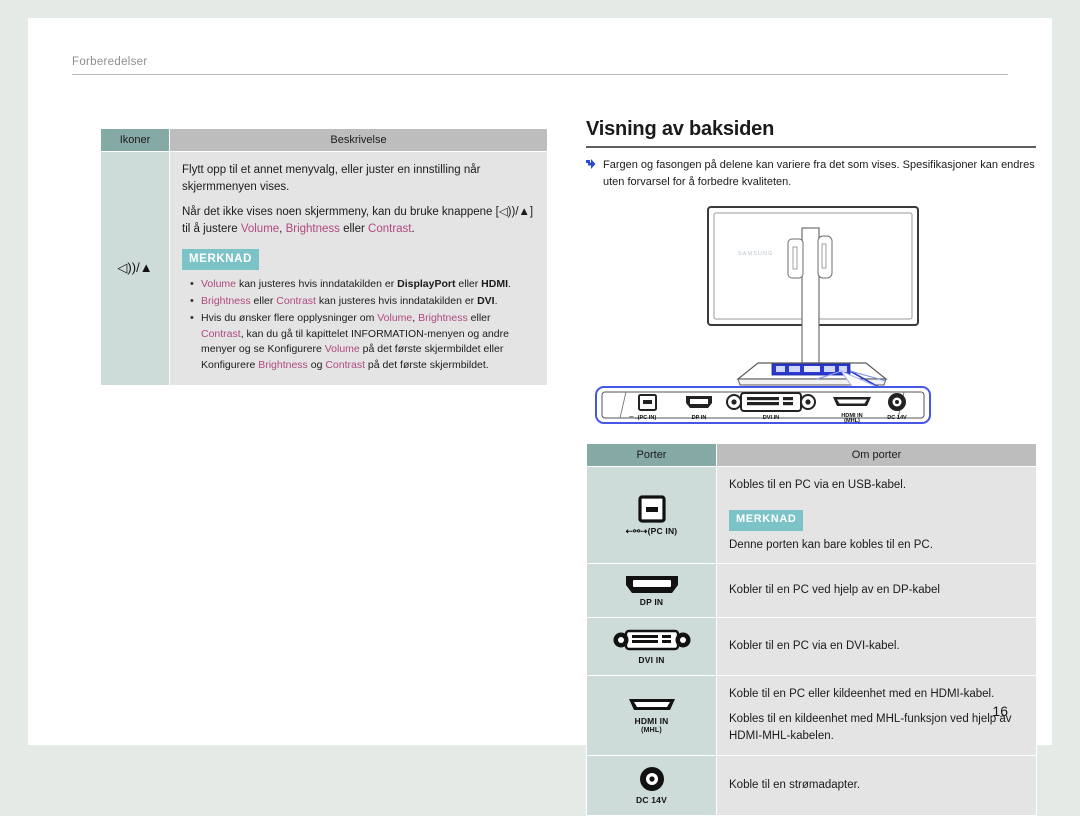  Describe the element at coordinates (651, 730) in the screenshot. I see `port-sublabel: (MHL)` at that location.